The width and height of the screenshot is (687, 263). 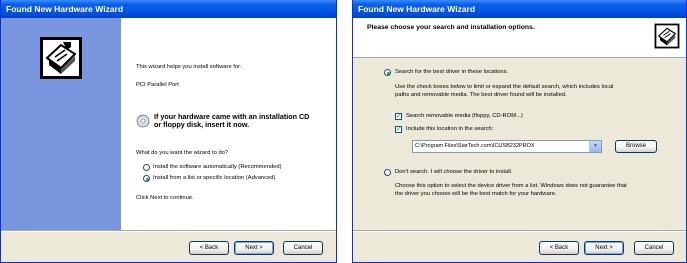 I want to click on question-text: What do you want the wizard to do?, so click(x=182, y=153).